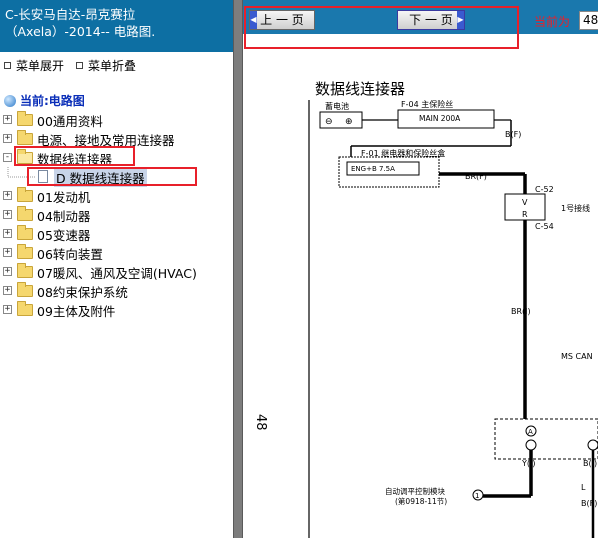 The image size is (598, 538). What do you see at coordinates (575, 208) in the screenshot?
I see `junction-label: 1号接线` at bounding box center [575, 208].